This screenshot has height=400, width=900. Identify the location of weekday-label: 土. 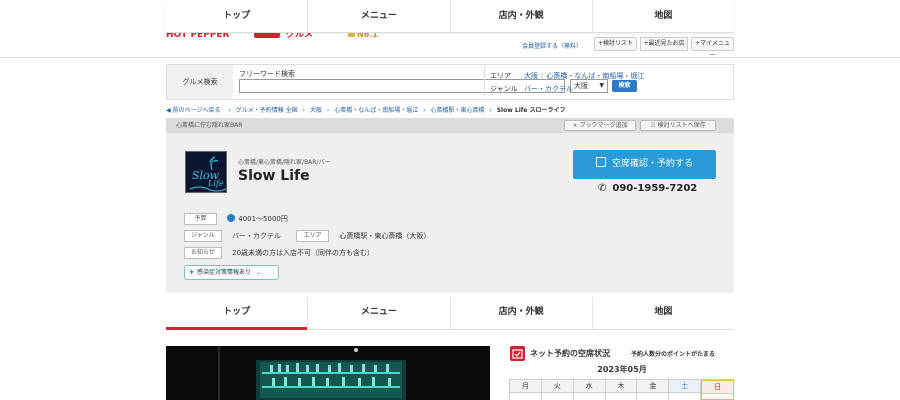
(685, 386).